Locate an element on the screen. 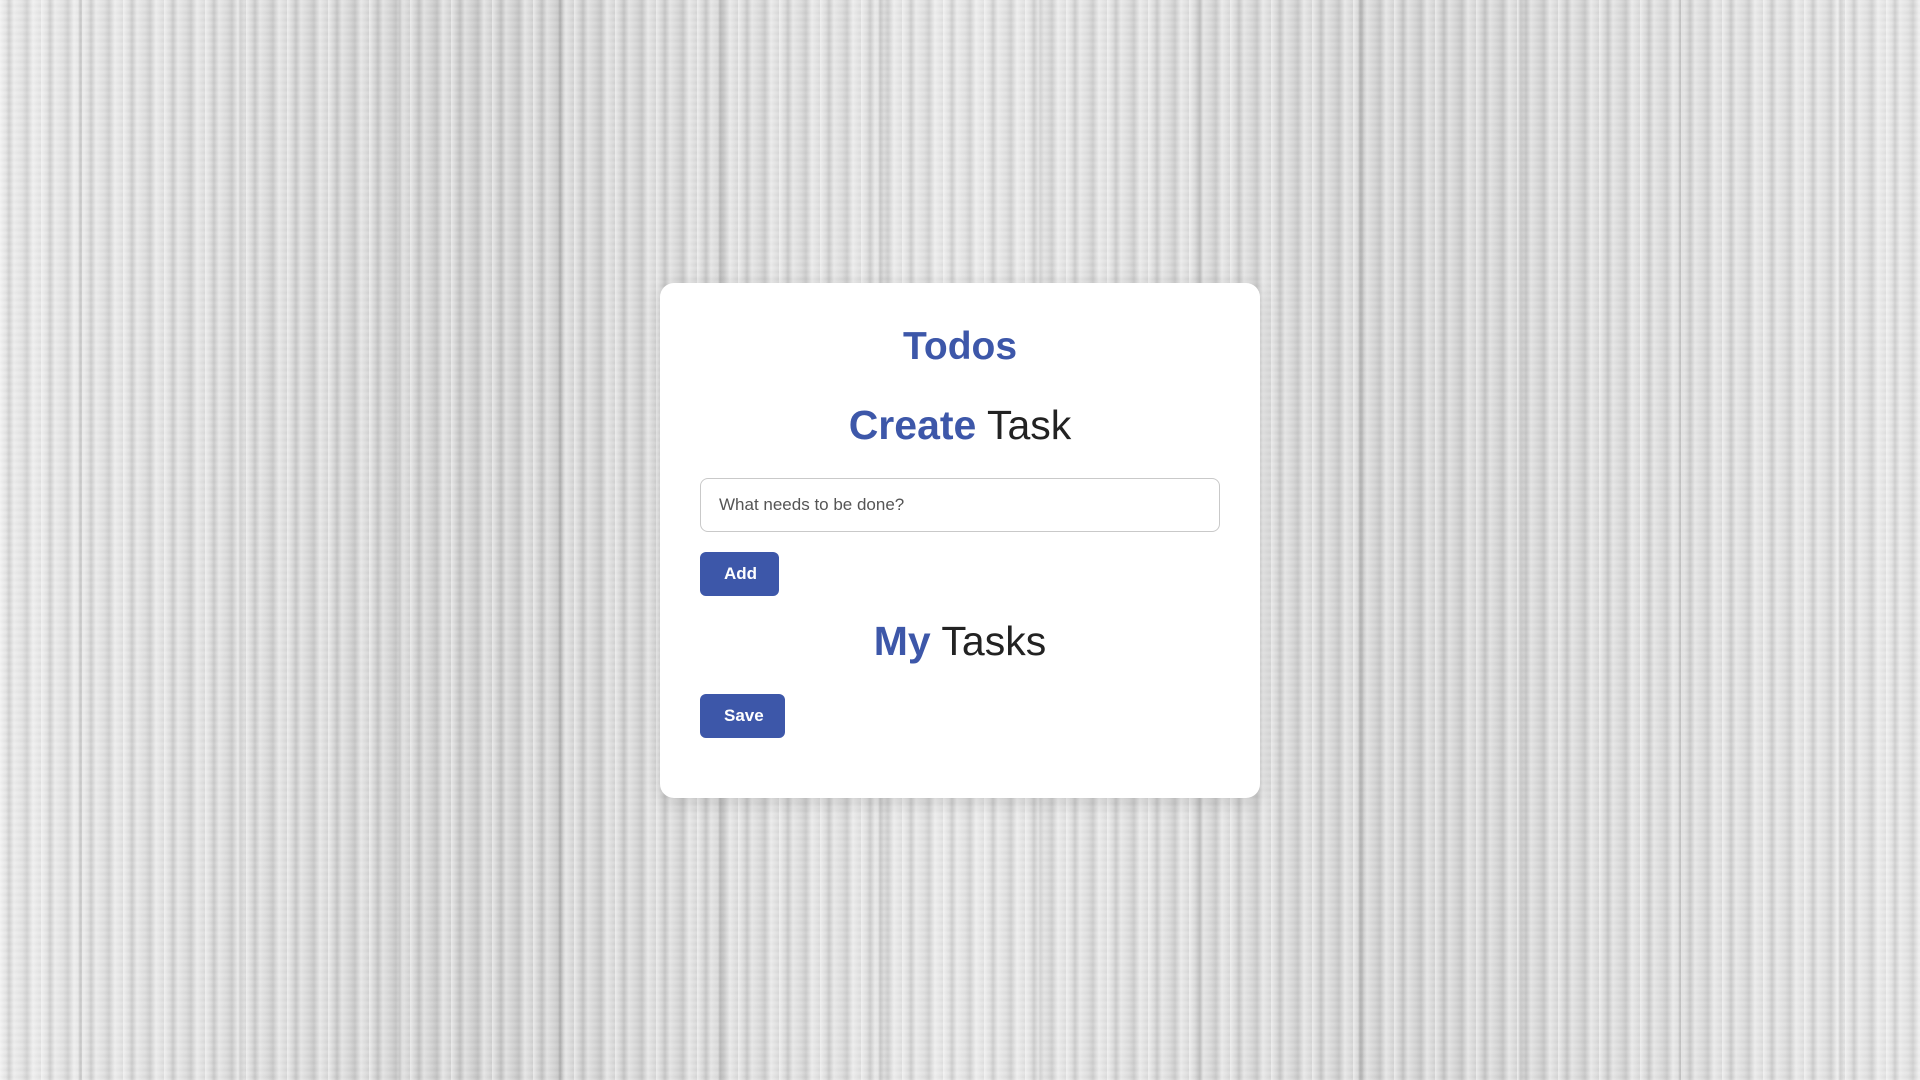  create-task-heading-accent: Create is located at coordinates (912, 425).